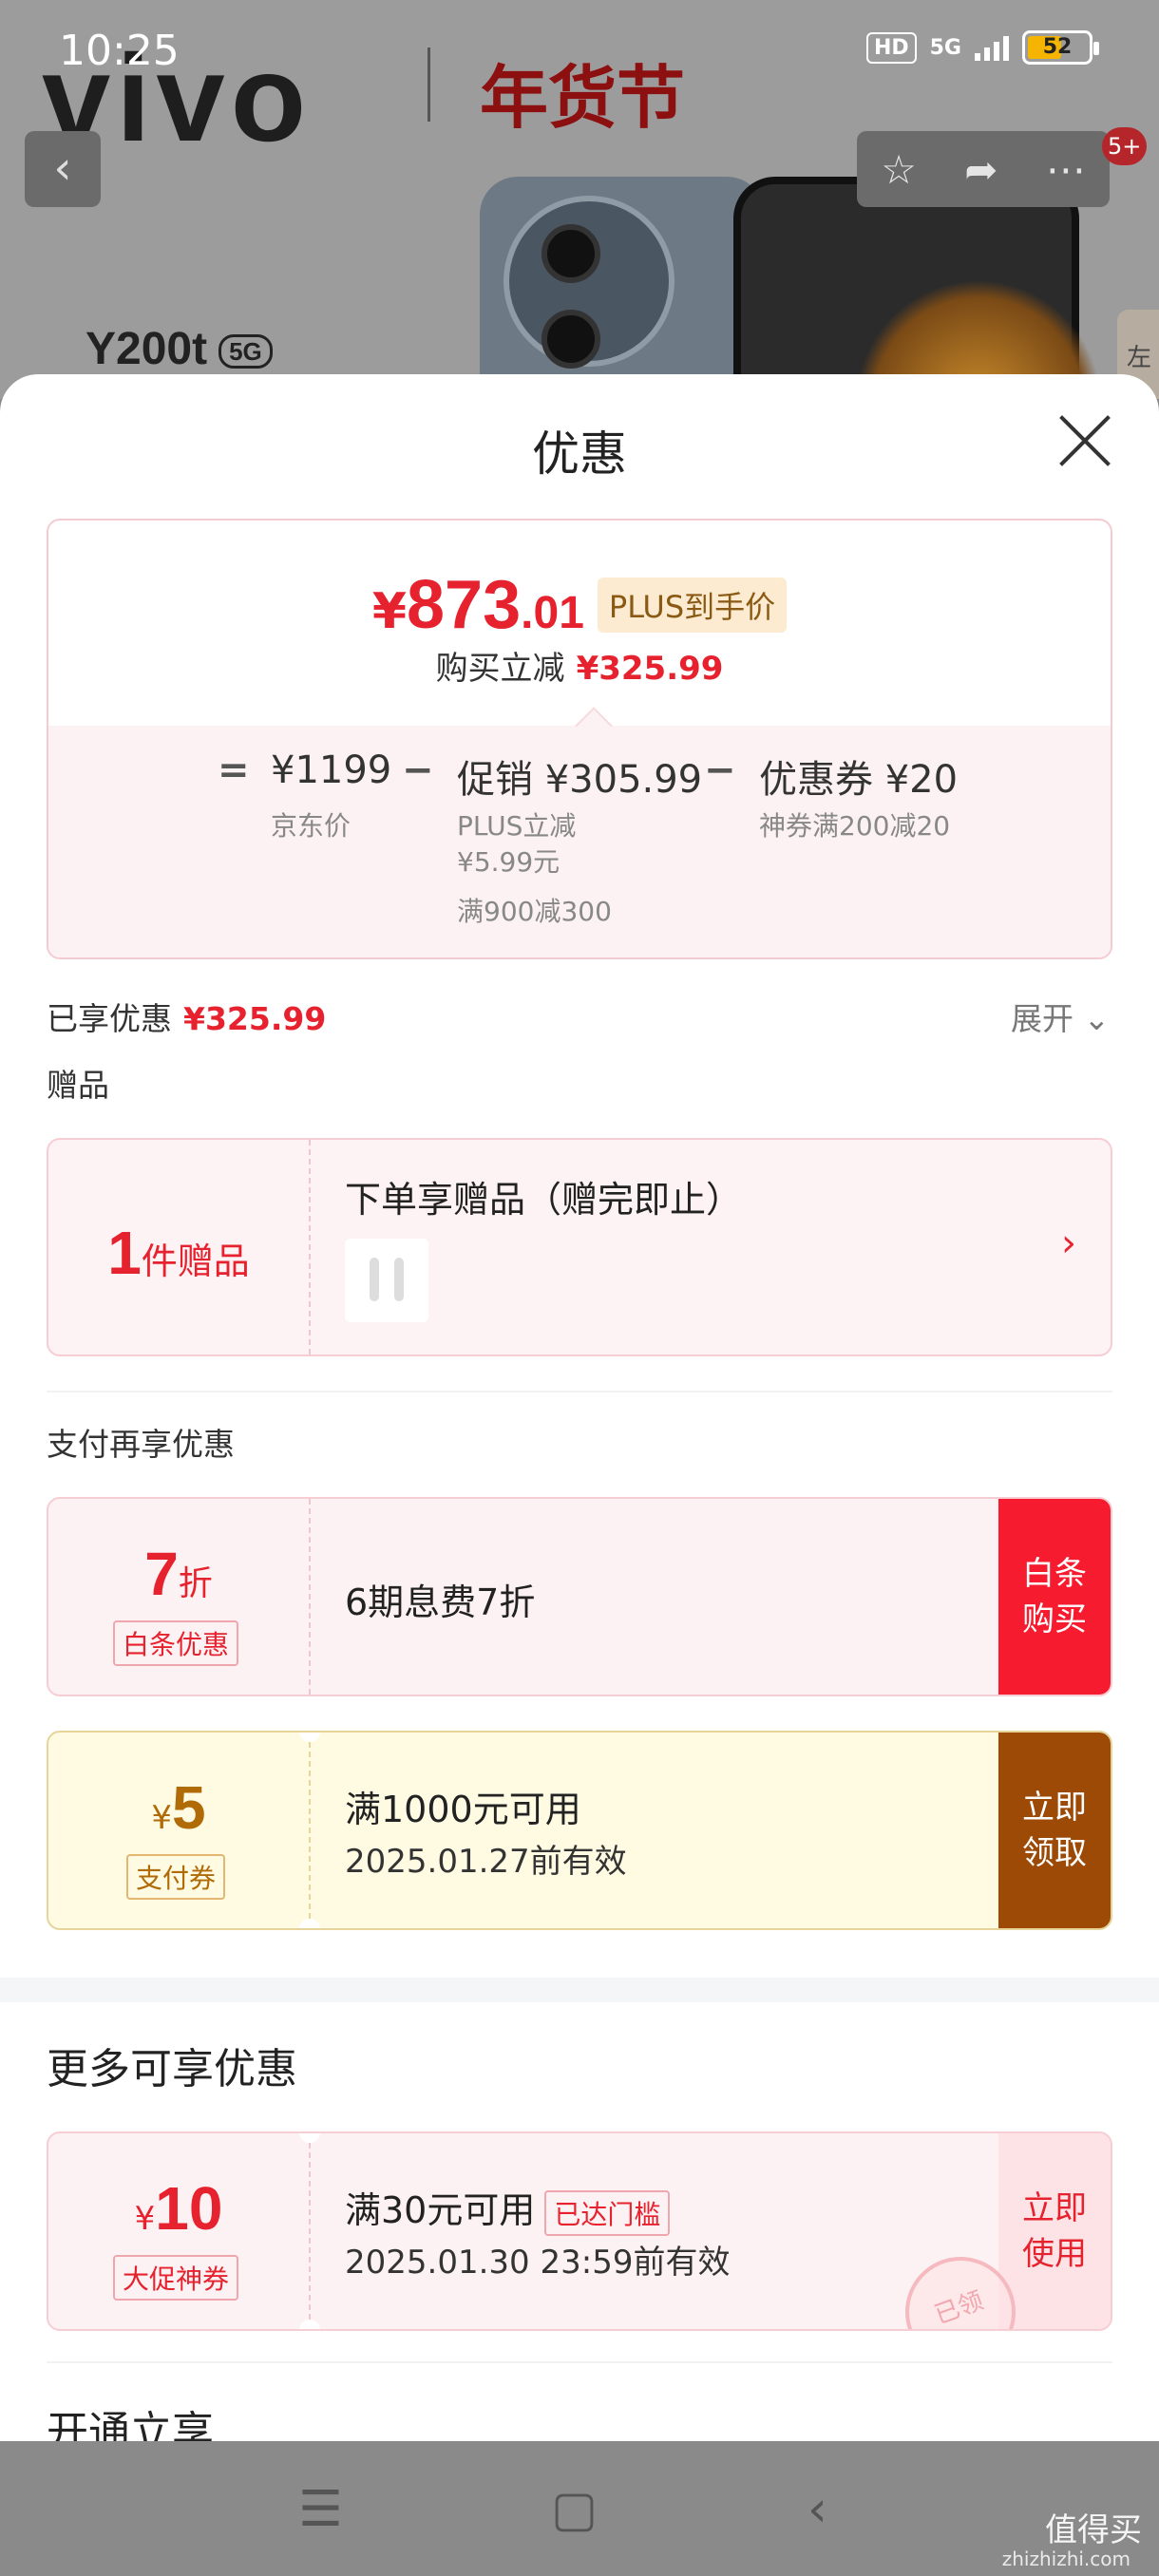 The image size is (1159, 2576). What do you see at coordinates (1054, 2231) in the screenshot?
I see `use-coupon-button: 立即 使用` at bounding box center [1054, 2231].